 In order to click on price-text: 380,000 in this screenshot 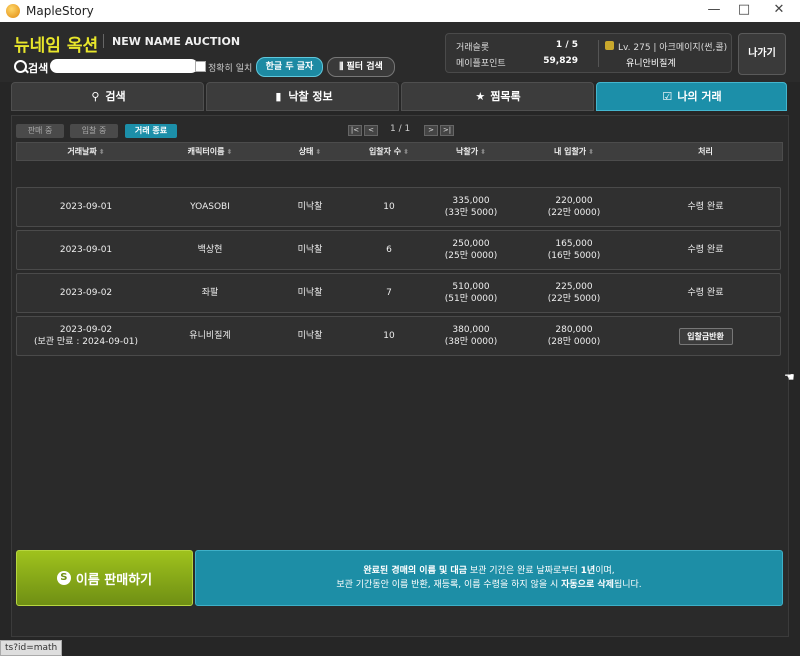, I will do `click(471, 330)`.